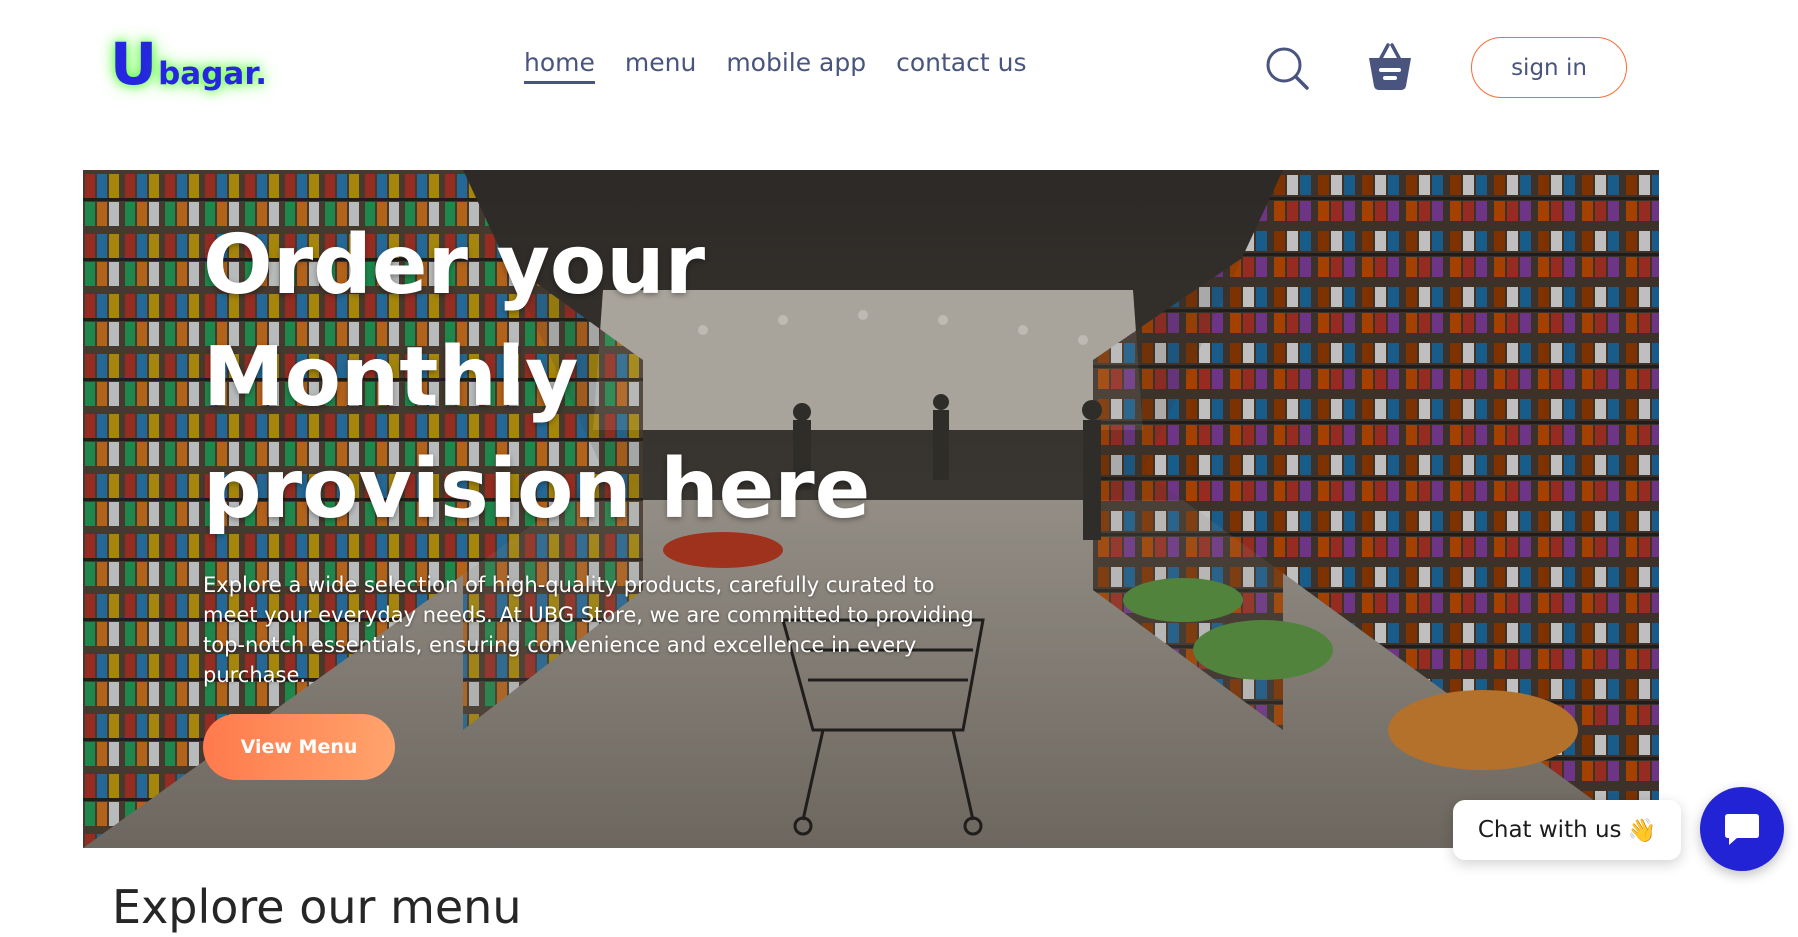 Image resolution: width=1798 pixels, height=937 pixels. I want to click on chat-launcher-button, so click(1742, 829).